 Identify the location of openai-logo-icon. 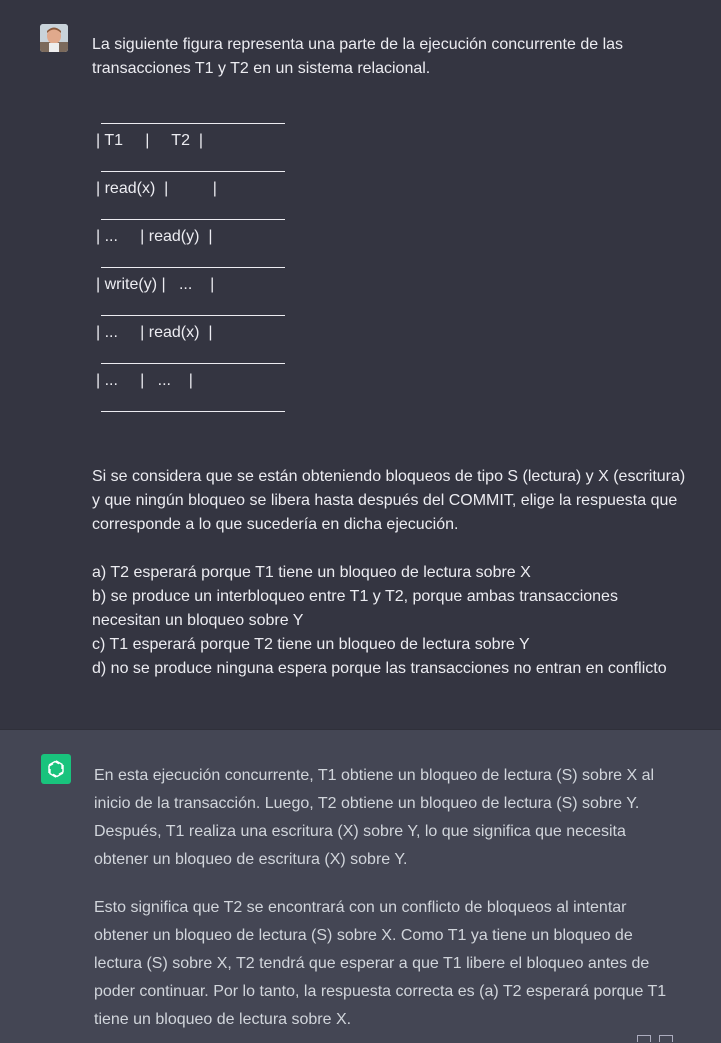
(56, 769).